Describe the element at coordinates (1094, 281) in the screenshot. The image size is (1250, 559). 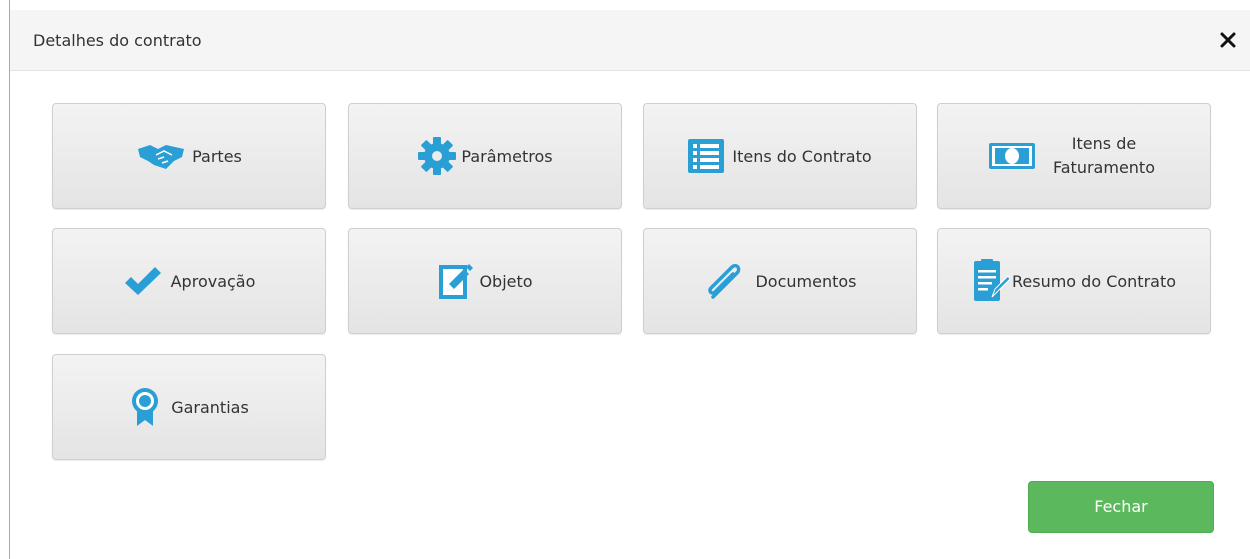
I see `tile-label: Resumo do Contrato` at that location.